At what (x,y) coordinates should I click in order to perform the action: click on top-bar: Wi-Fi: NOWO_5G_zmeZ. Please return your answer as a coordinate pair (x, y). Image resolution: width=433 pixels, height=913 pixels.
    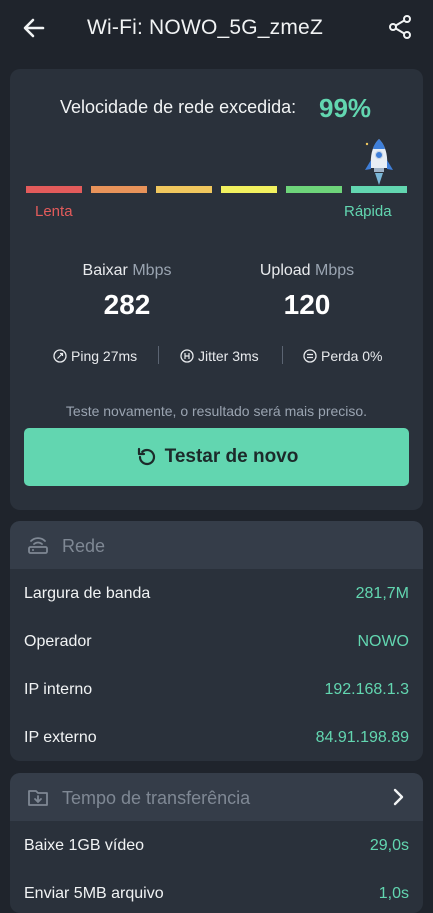
    Looking at the image, I should click on (216, 28).